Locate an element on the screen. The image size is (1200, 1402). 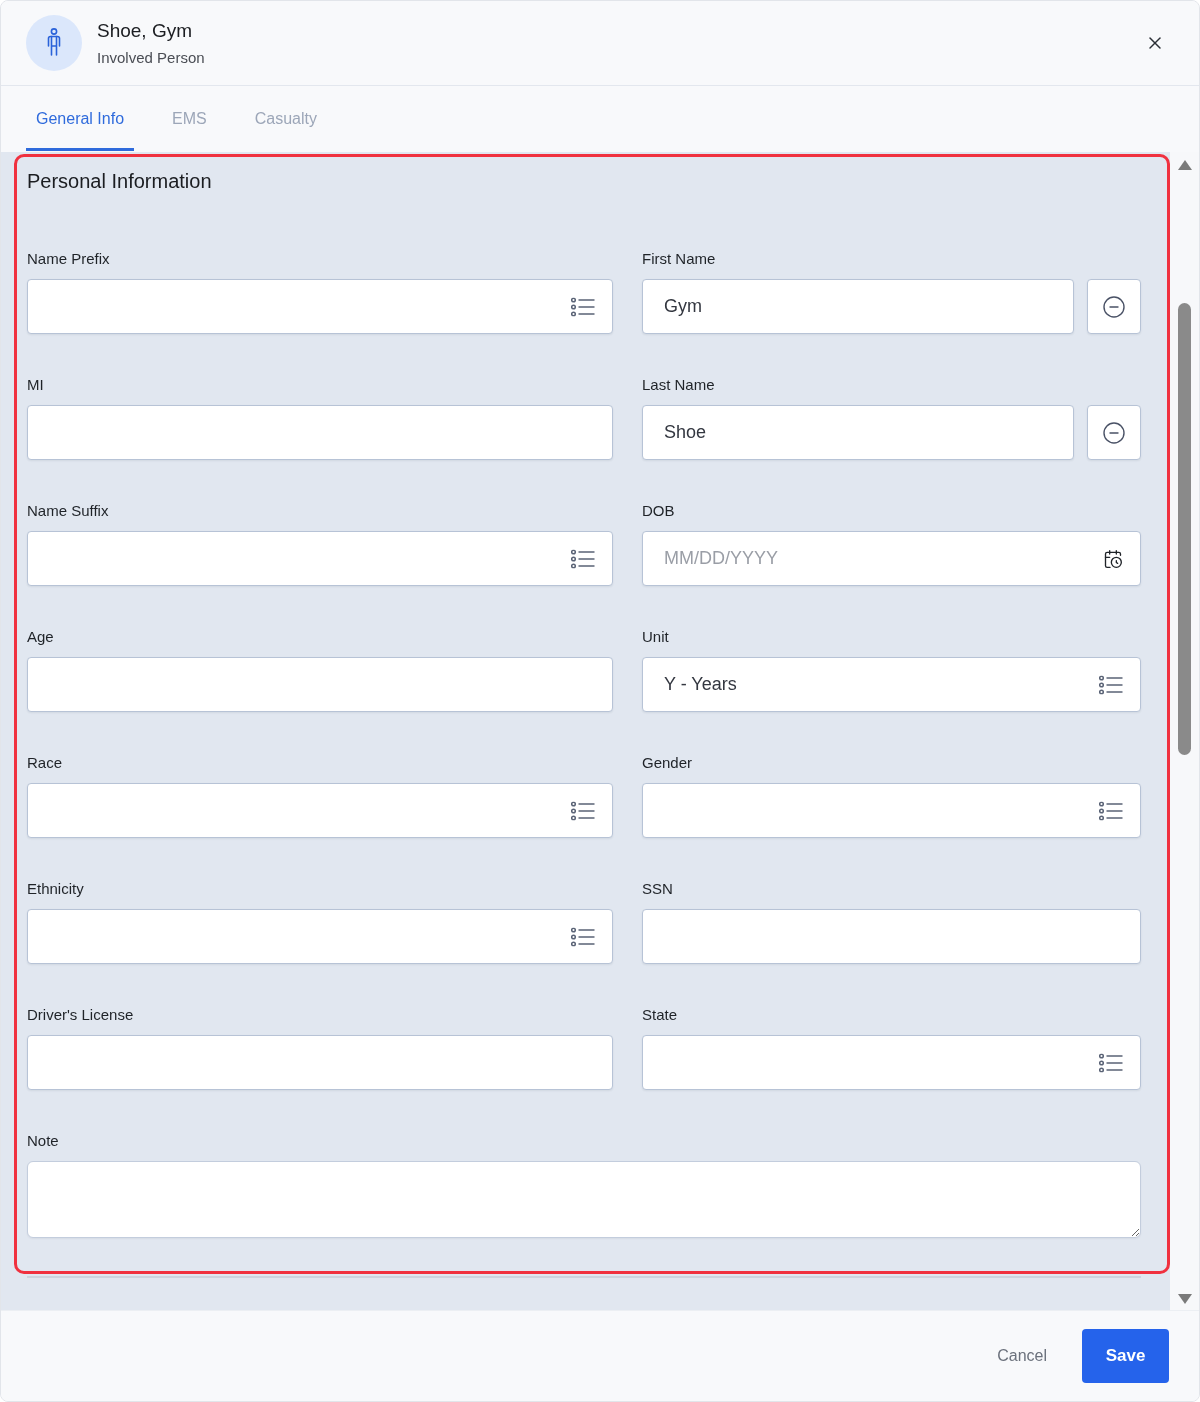
dialog-title: Shoe, Gym is located at coordinates (145, 30).